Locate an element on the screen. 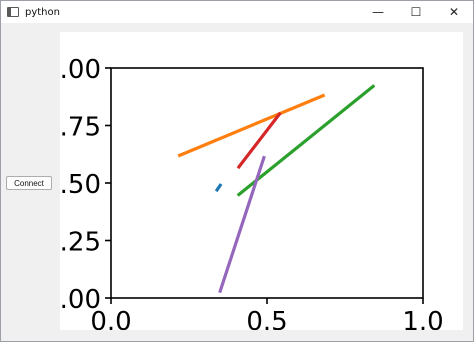 Image resolution: width=474 pixels, height=342 pixels. app-icon is located at coordinates (13, 12).